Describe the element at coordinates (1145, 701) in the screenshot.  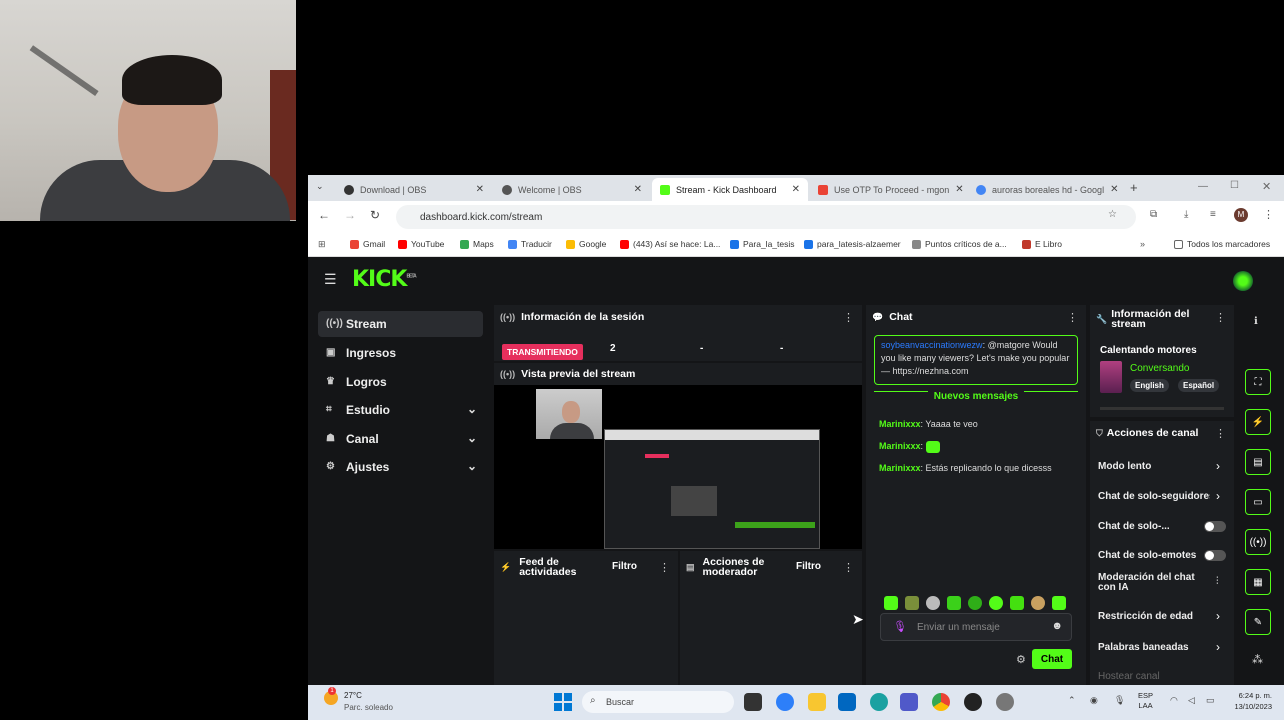
I see `language-indicator: ESP LAA` at that location.